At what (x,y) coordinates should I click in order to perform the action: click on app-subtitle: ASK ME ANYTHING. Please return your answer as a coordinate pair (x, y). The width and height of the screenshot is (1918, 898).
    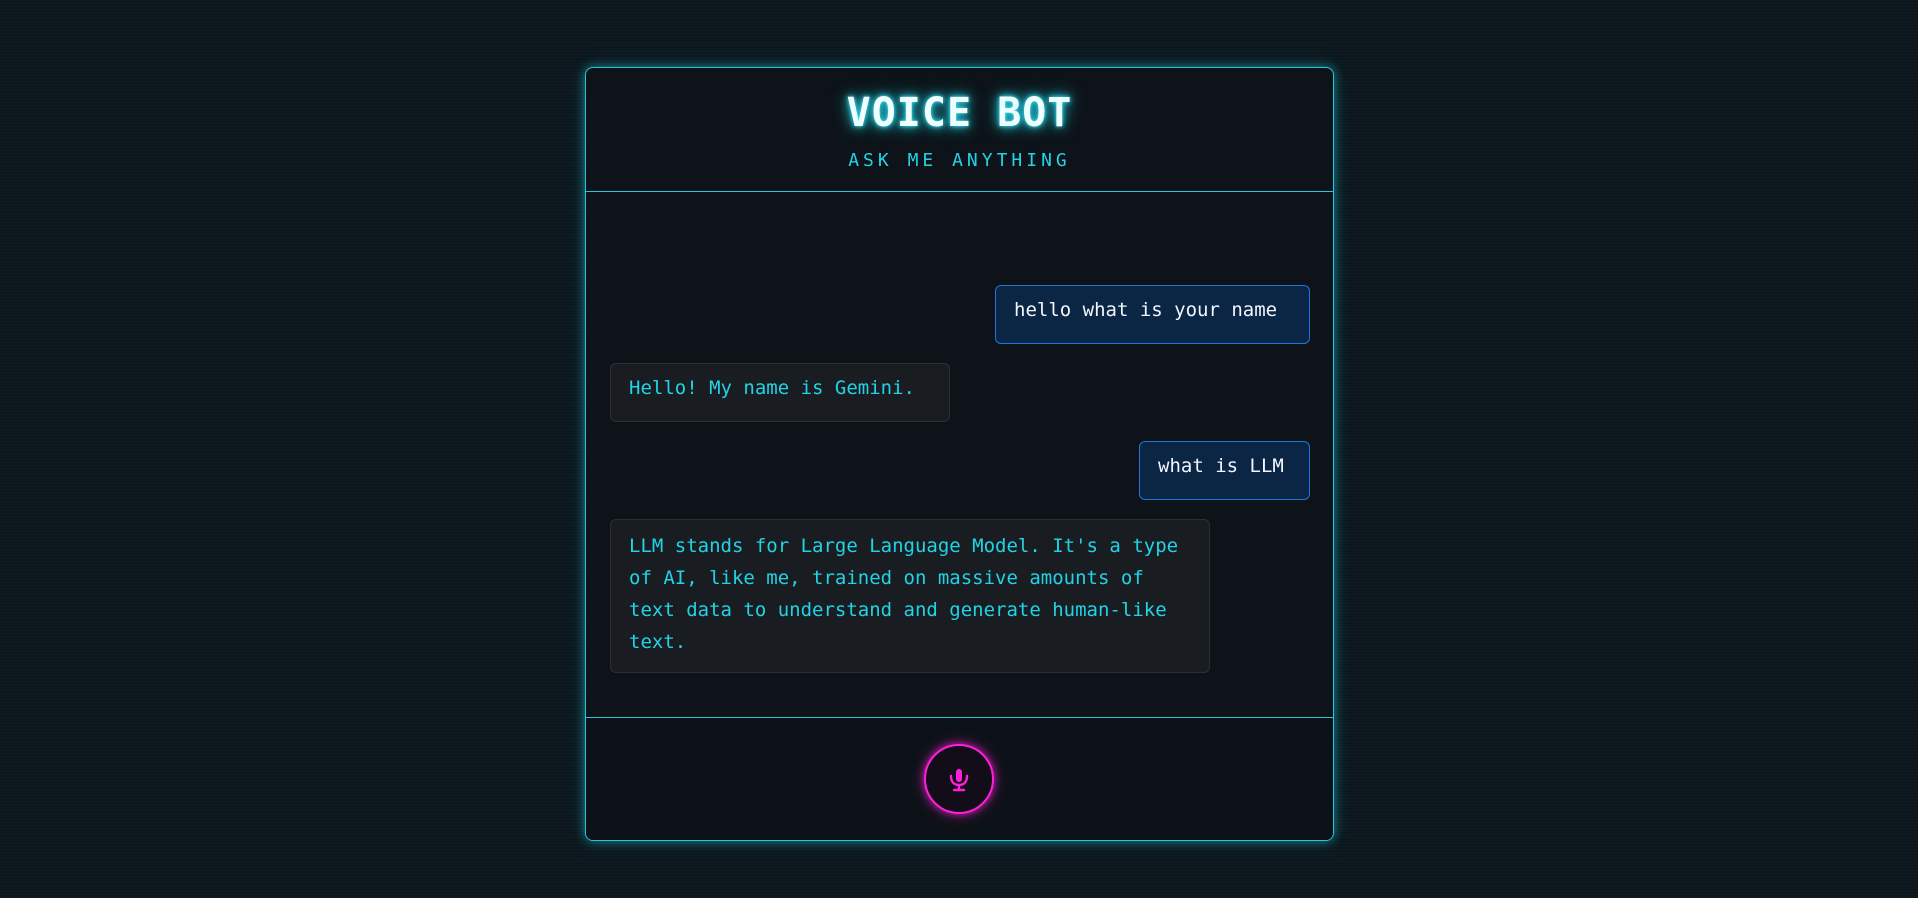
    Looking at the image, I should click on (959, 160).